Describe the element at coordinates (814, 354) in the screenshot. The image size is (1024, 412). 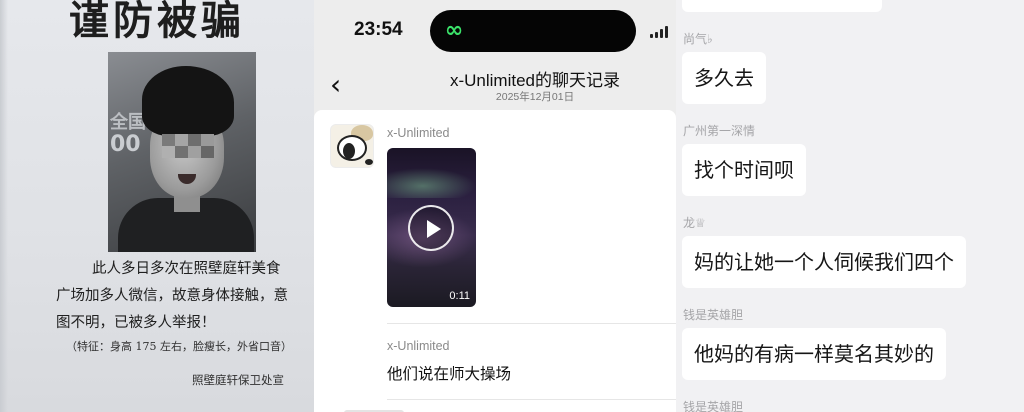
I see `message-bubble: 他妈的有病一样莫名其妙的` at that location.